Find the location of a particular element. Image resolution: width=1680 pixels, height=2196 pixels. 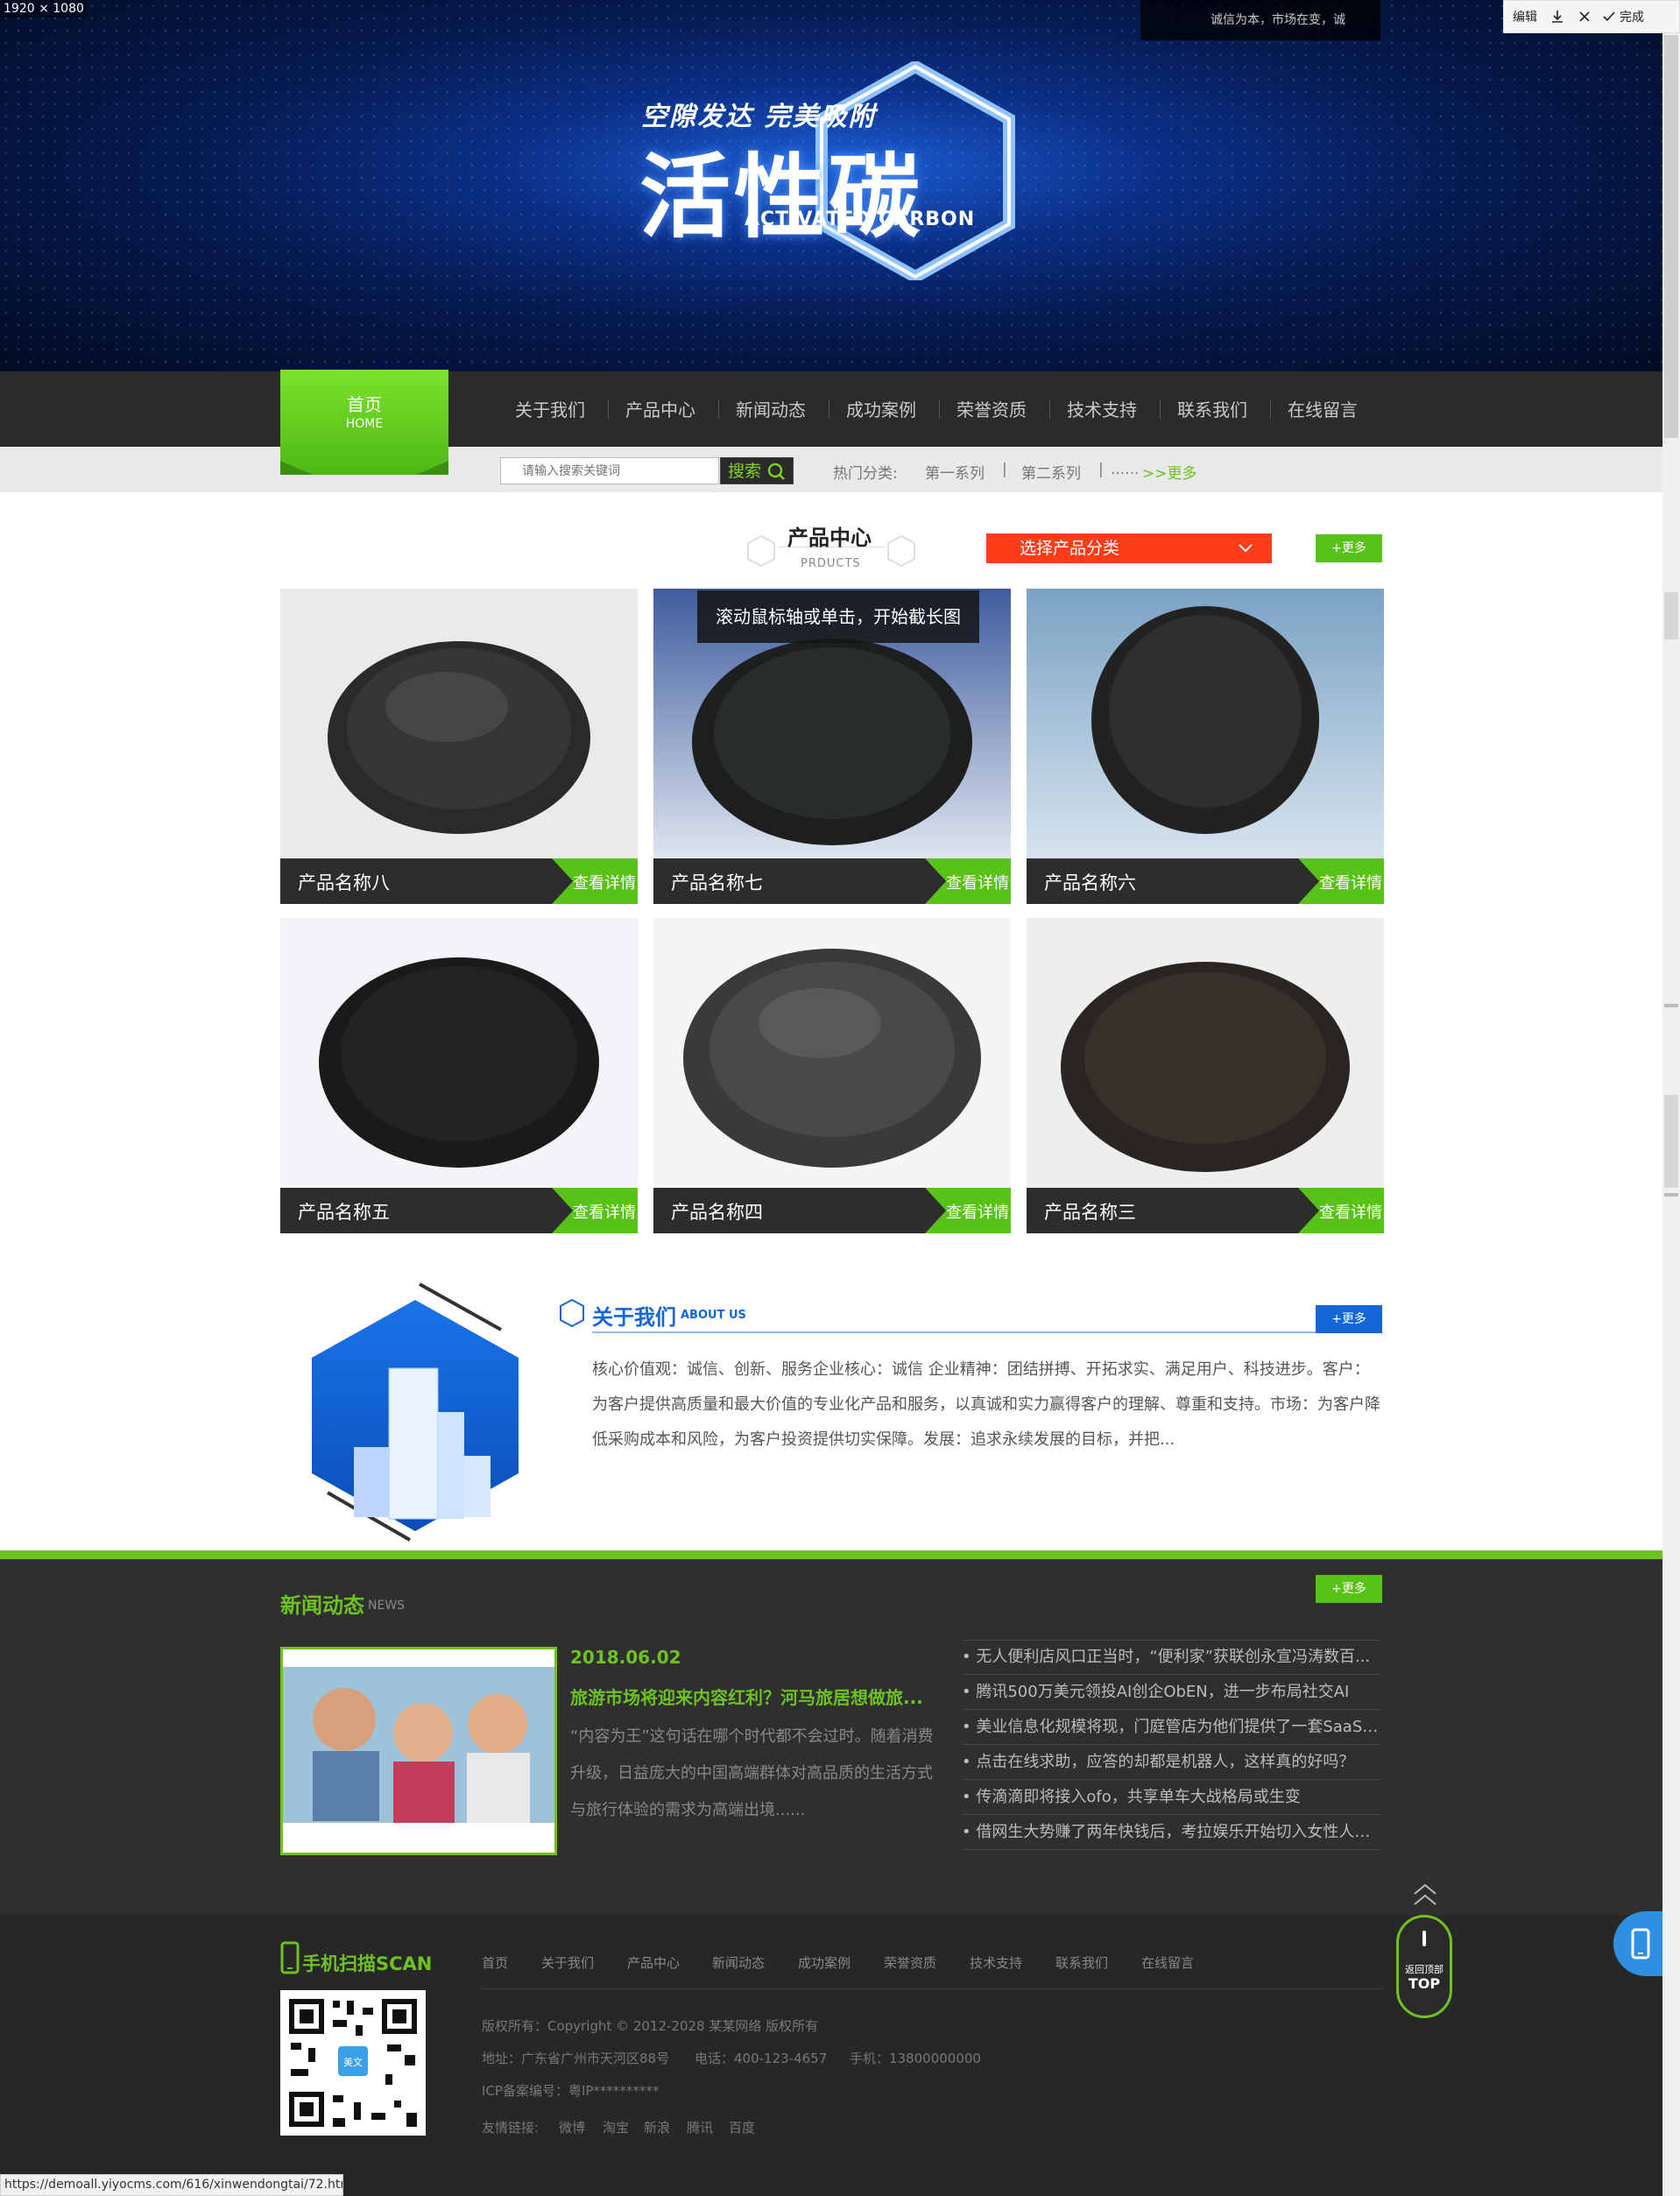

about-more-button: +更多 is located at coordinates (1349, 1319).